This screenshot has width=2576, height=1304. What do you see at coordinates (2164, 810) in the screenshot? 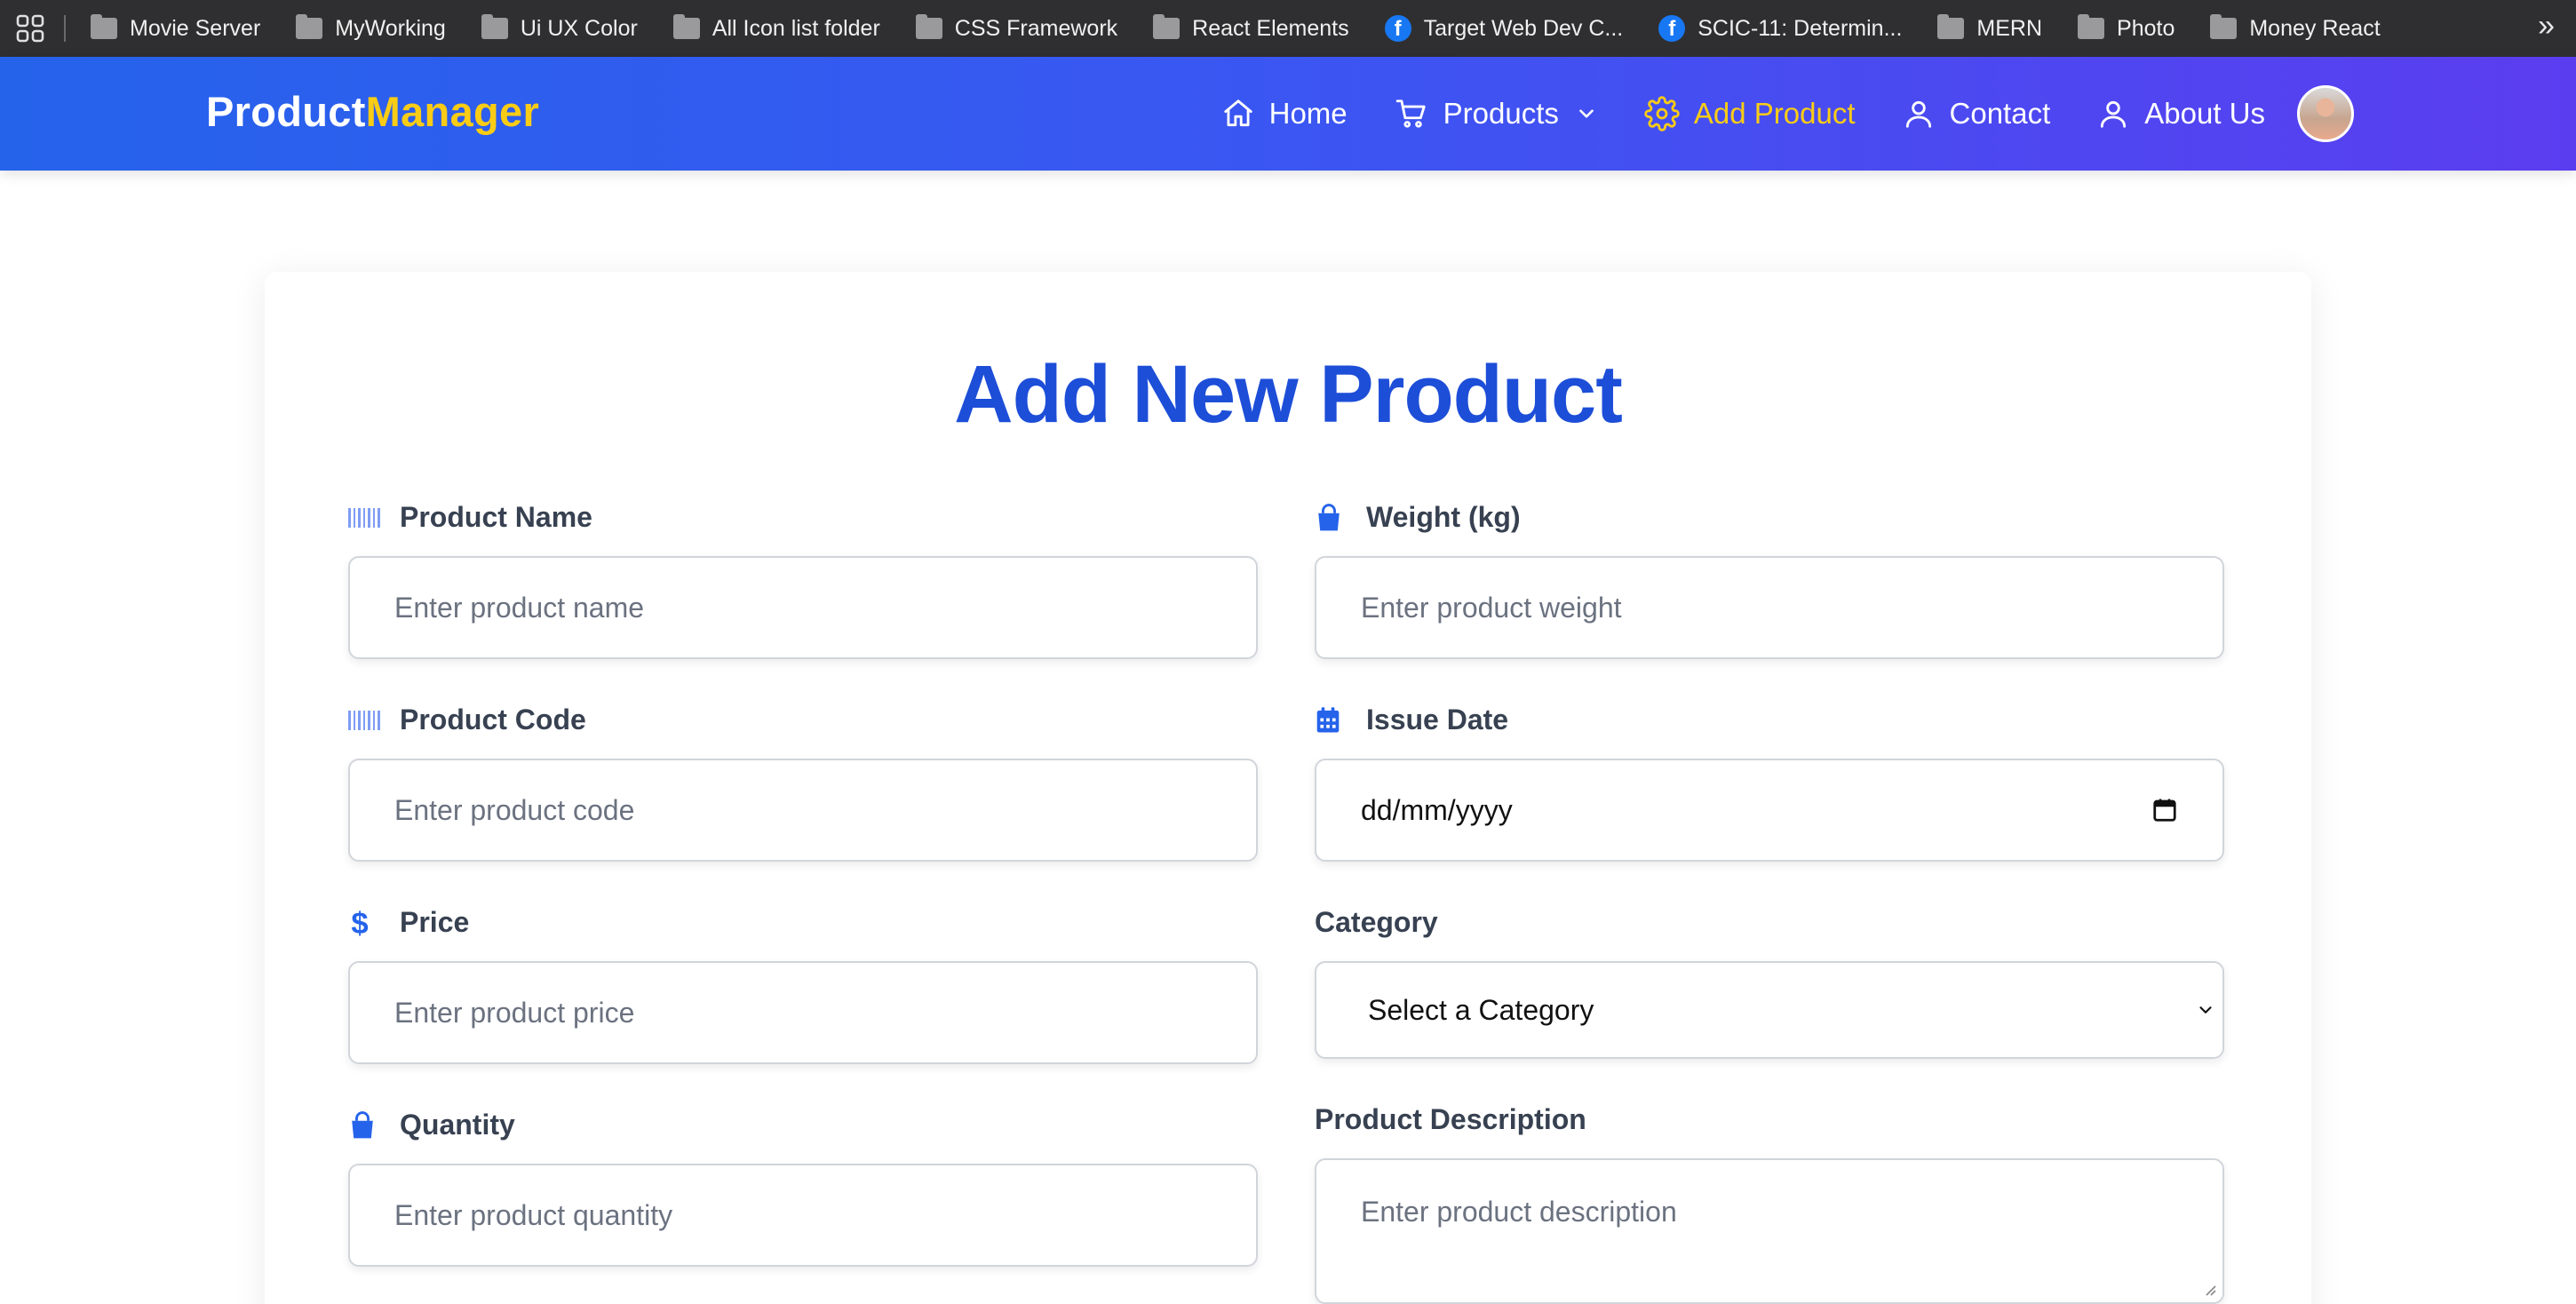
I see `calendar-picker-icon` at bounding box center [2164, 810].